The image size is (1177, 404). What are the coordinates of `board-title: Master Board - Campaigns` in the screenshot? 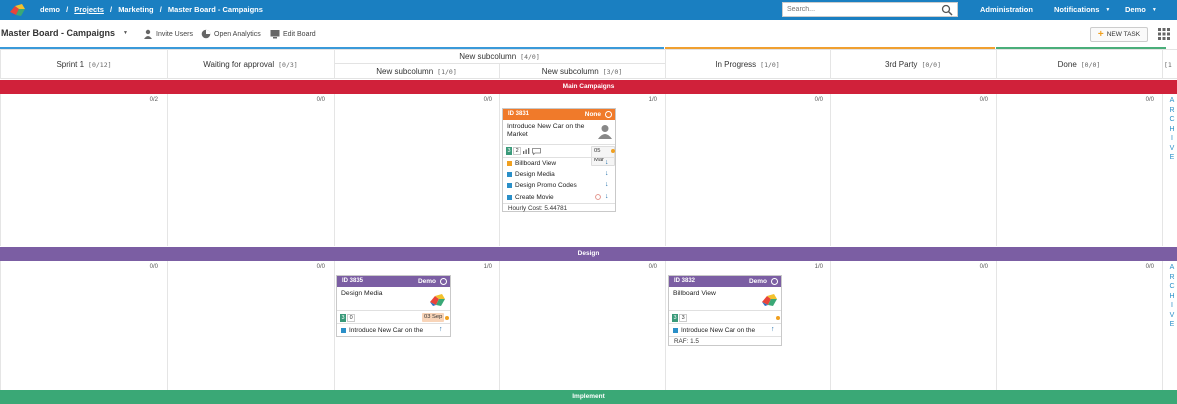 It's located at (58, 33).